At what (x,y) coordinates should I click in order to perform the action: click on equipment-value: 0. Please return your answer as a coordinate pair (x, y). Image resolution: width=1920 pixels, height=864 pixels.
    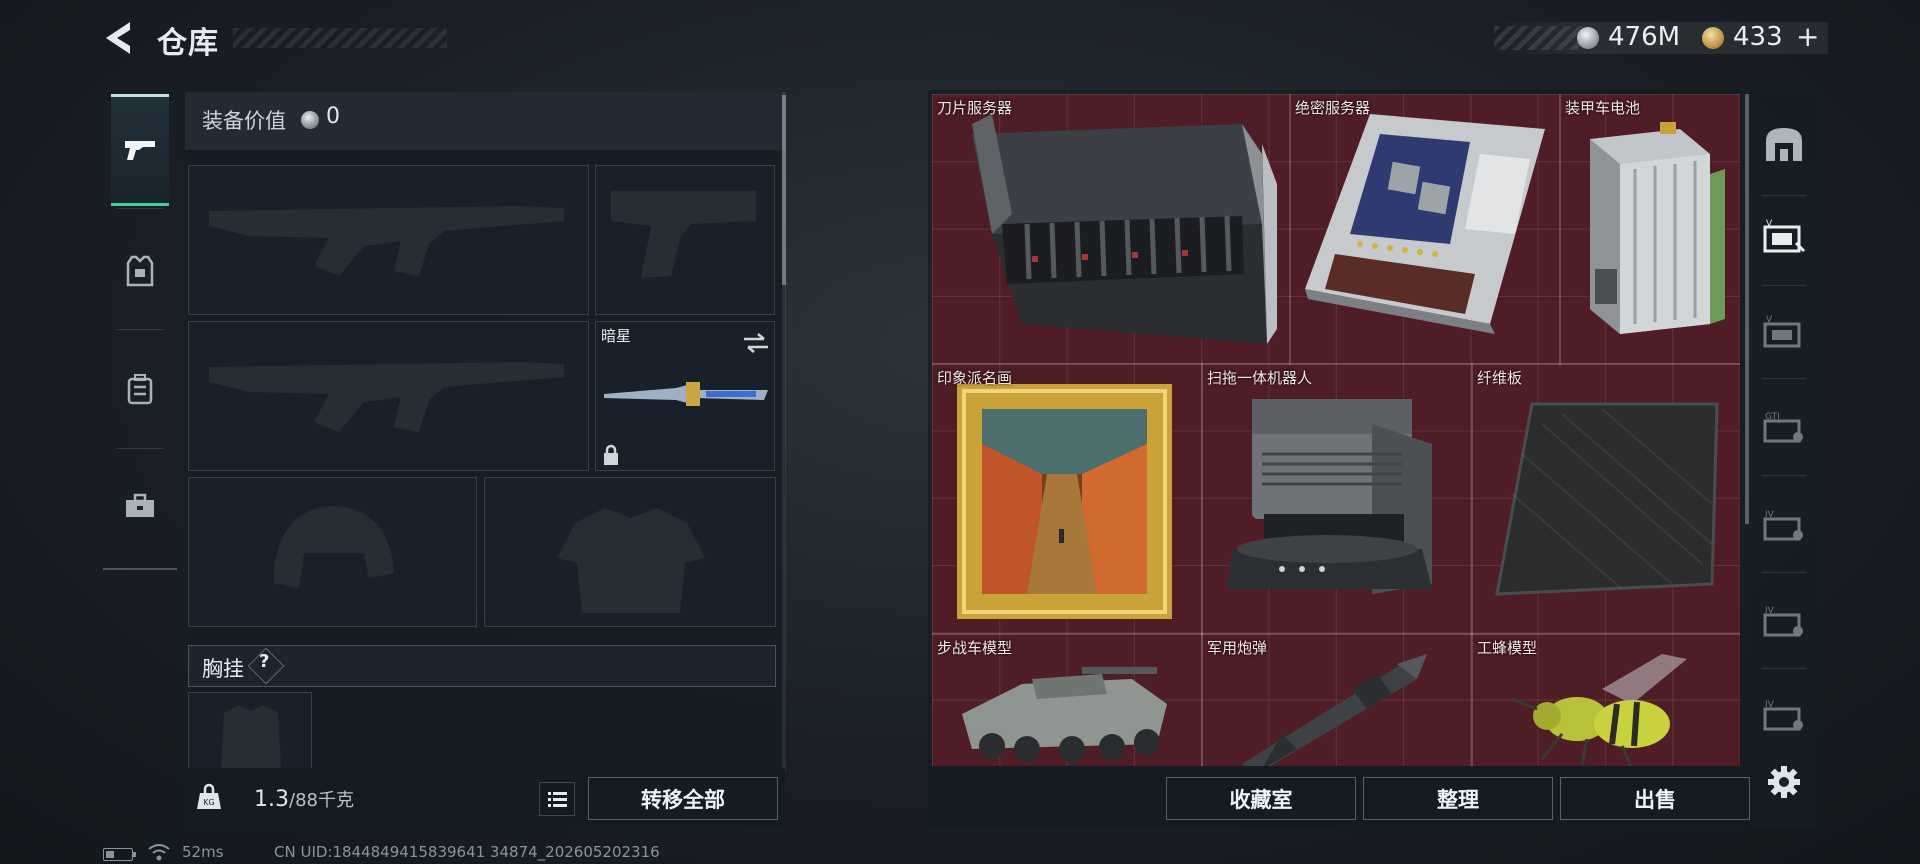
    Looking at the image, I should click on (333, 116).